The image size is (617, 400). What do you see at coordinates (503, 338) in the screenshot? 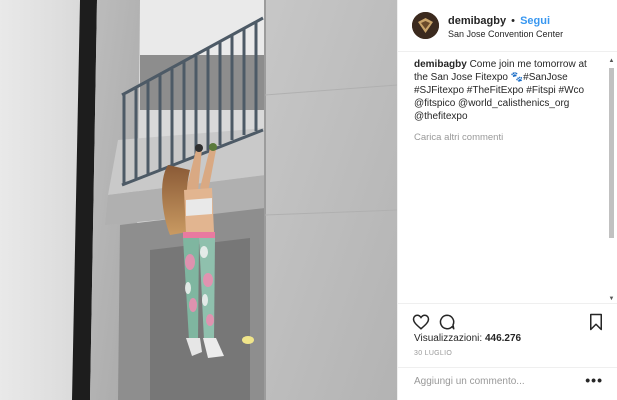
I see `views-number: 446.276` at bounding box center [503, 338].